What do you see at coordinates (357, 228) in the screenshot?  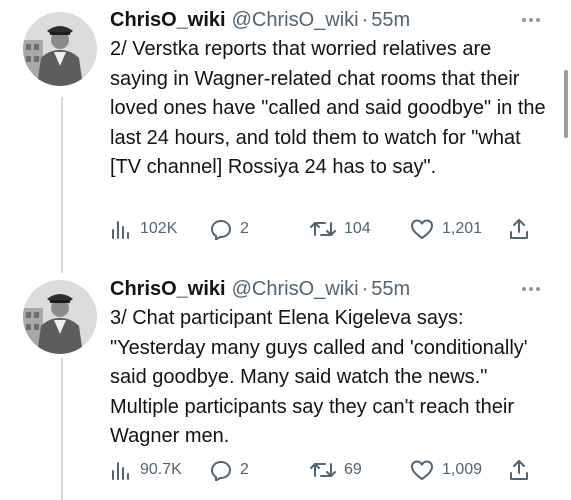 I see `retweet-count: 104` at bounding box center [357, 228].